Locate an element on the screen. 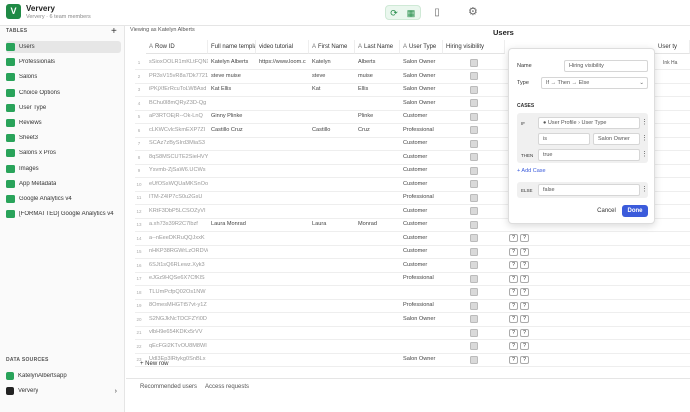 The width and height of the screenshot is (690, 412). cell-id: 8qS8MSCUTE2SieHVY is located at coordinates (177, 157).